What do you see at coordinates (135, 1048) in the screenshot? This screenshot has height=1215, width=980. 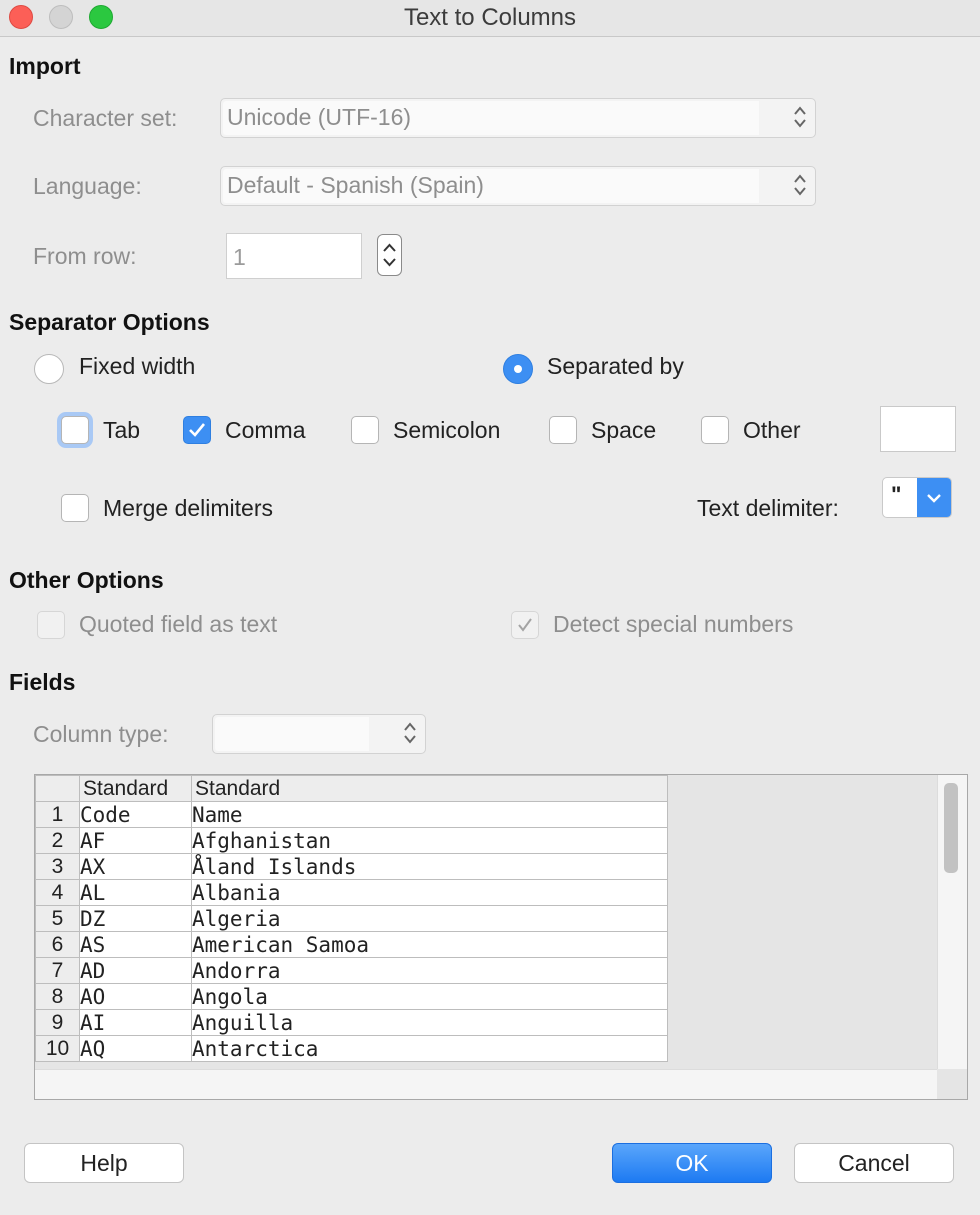 I see `cell: AQ` at bounding box center [135, 1048].